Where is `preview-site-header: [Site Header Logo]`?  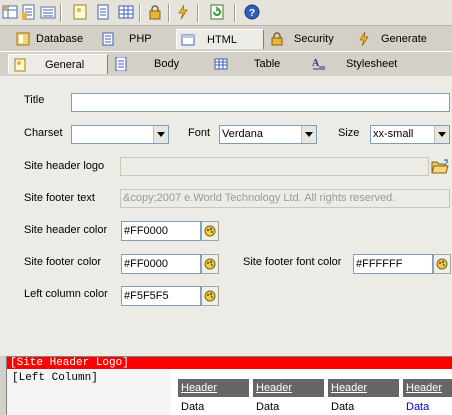 preview-site-header: [Site Header Logo] is located at coordinates (229, 363).